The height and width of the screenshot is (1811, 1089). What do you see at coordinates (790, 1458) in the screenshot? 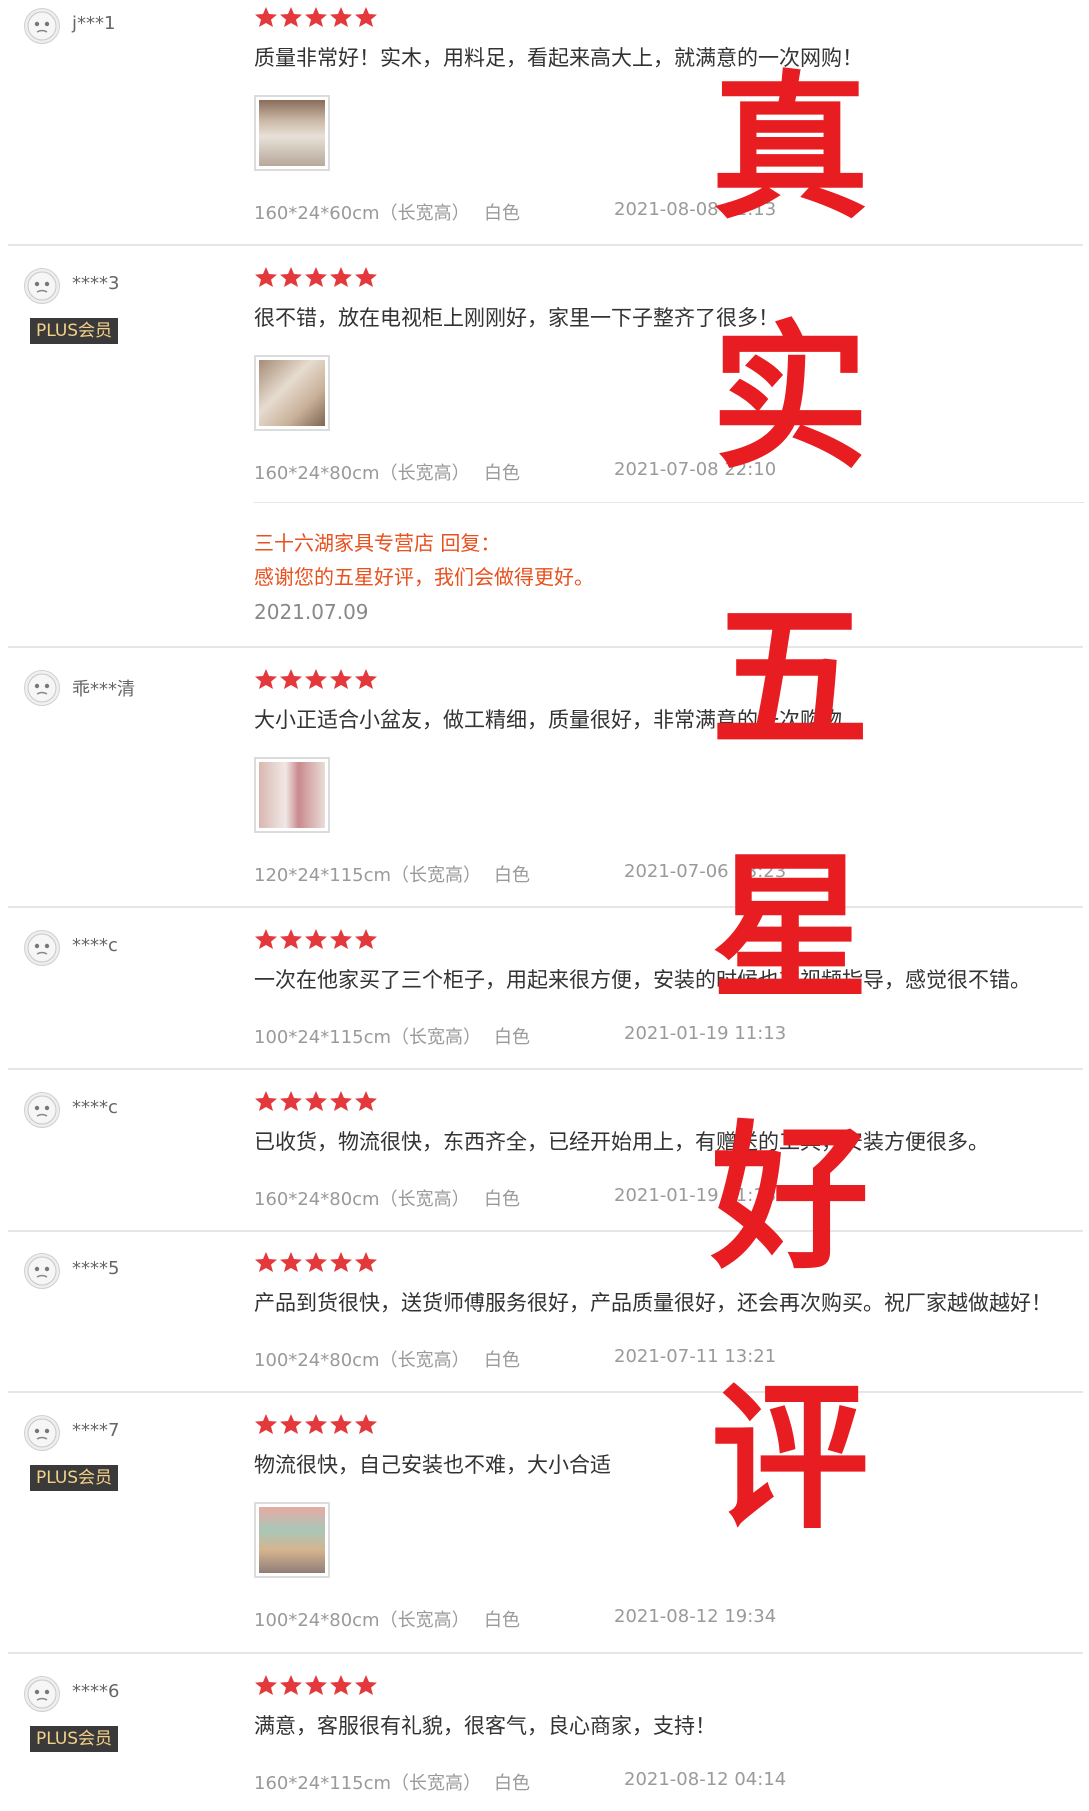
I see `overlay-char-6: 评` at bounding box center [790, 1458].